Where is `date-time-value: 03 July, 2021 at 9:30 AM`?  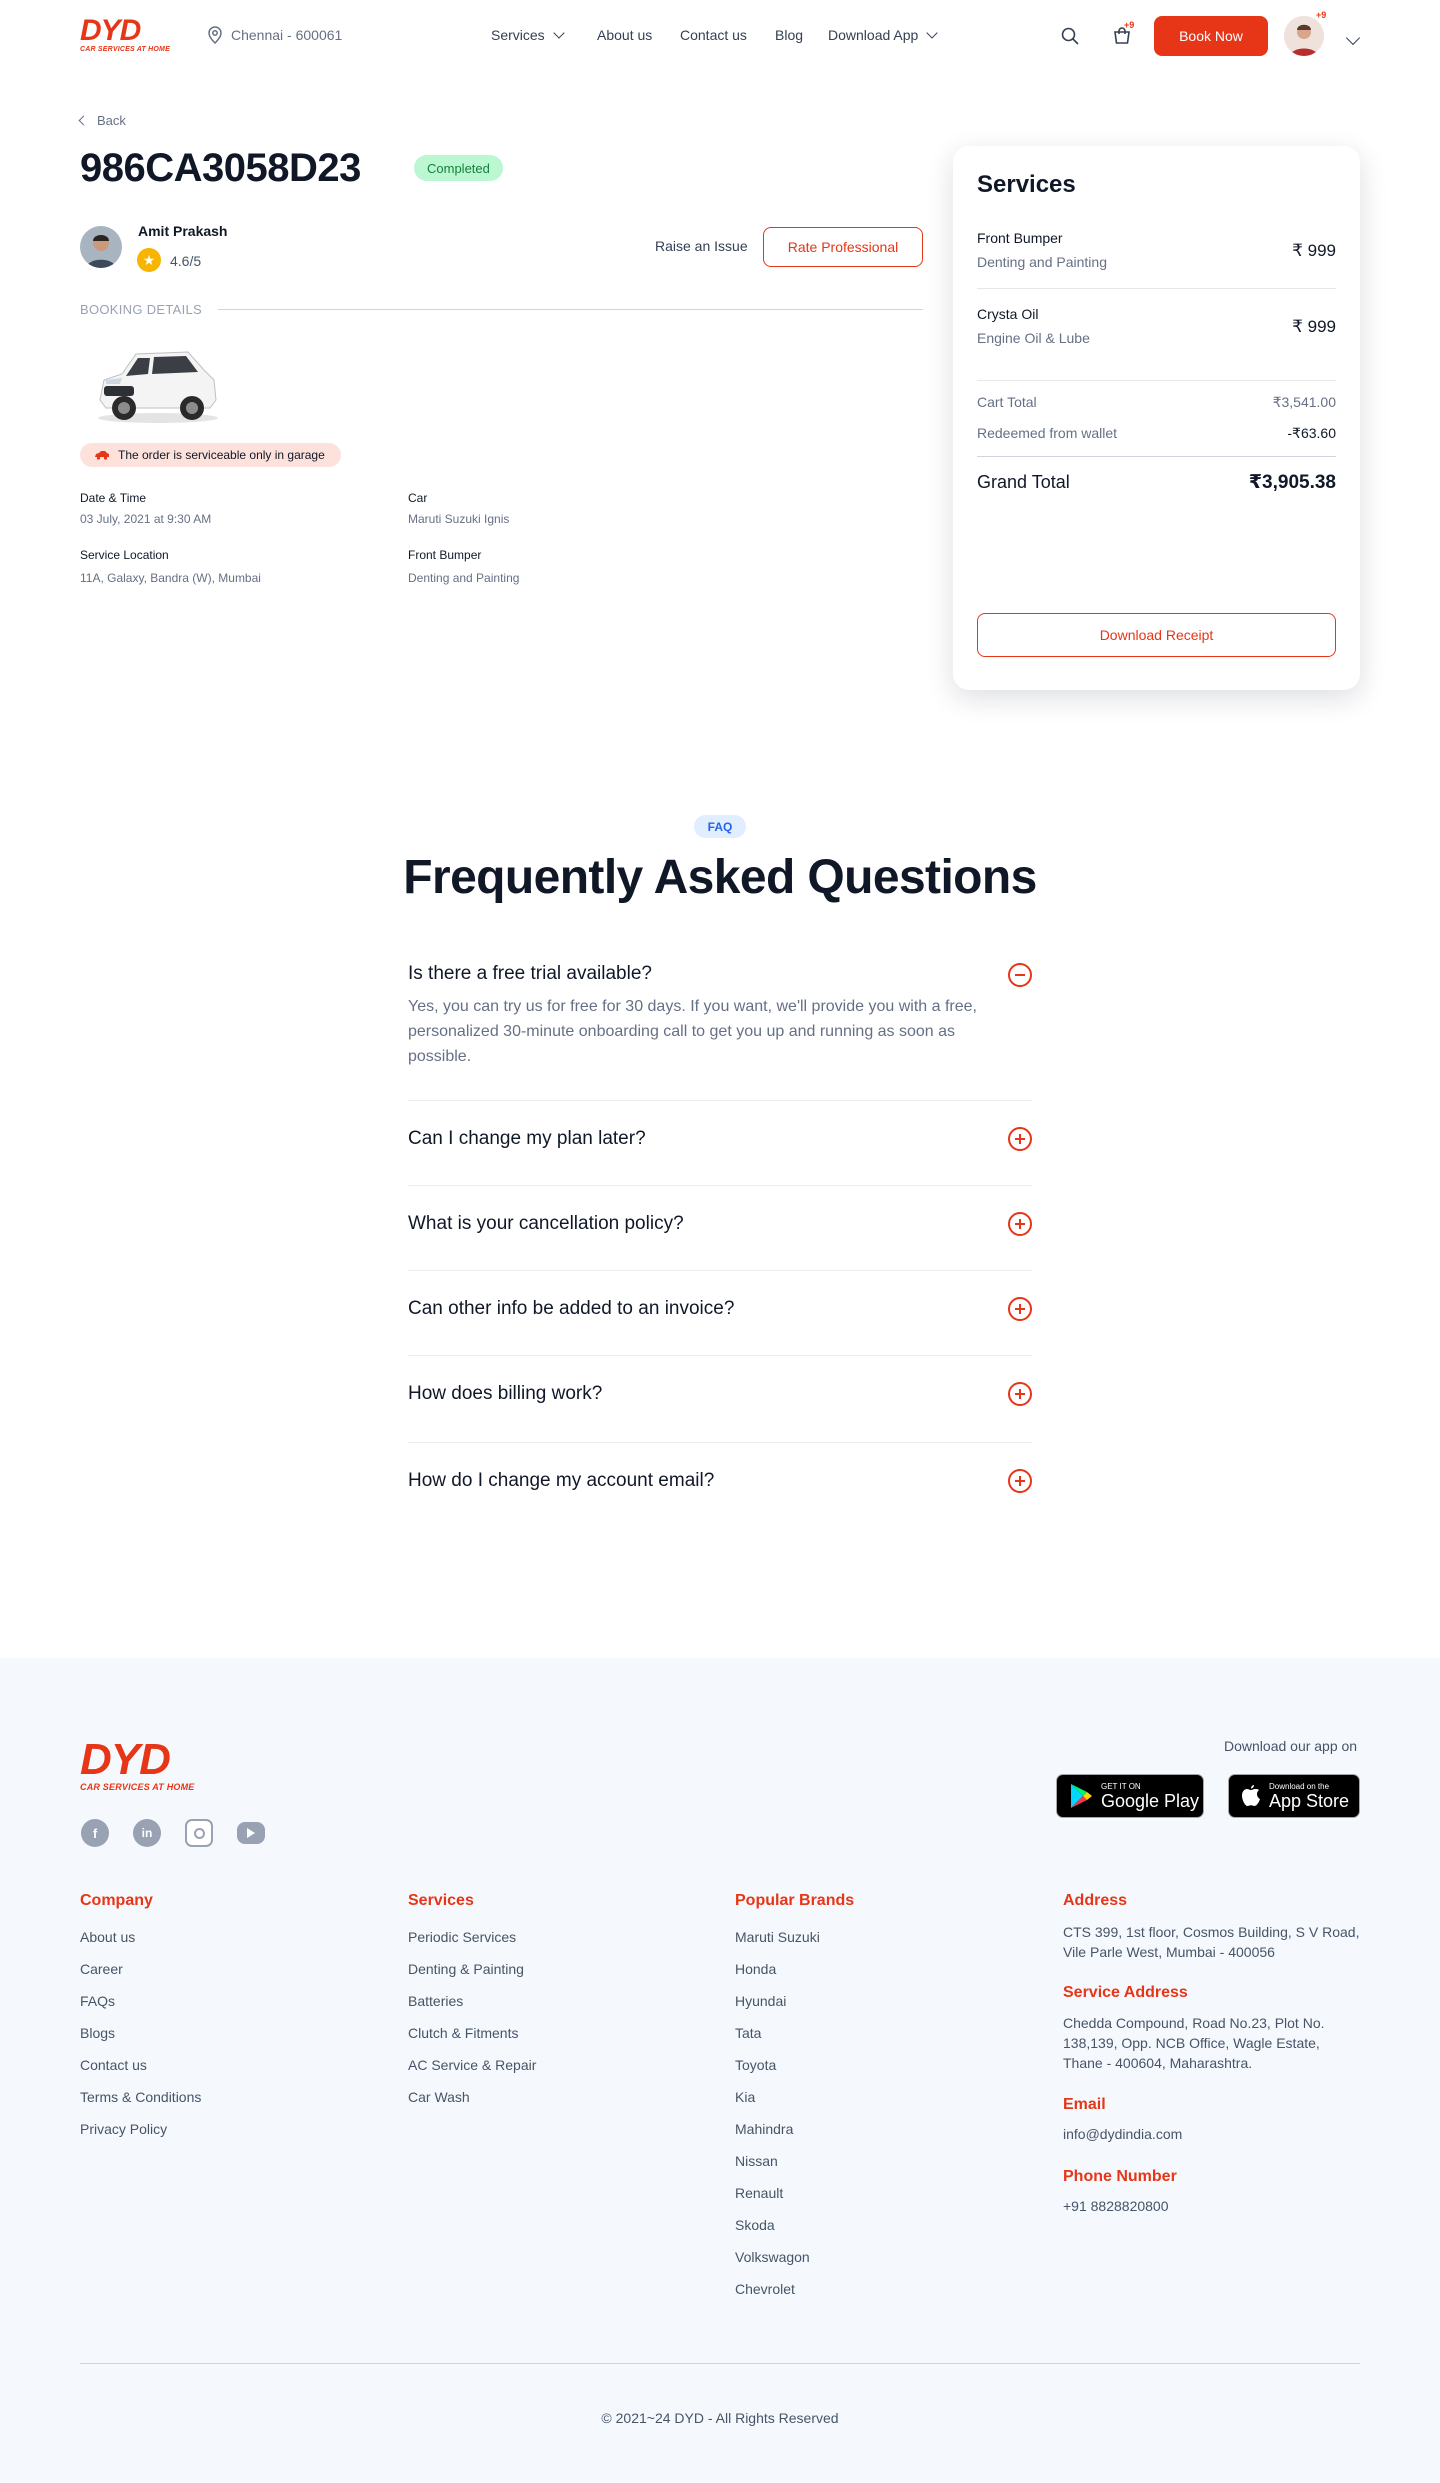
date-time-value: 03 July, 2021 at 9:30 AM is located at coordinates (146, 519).